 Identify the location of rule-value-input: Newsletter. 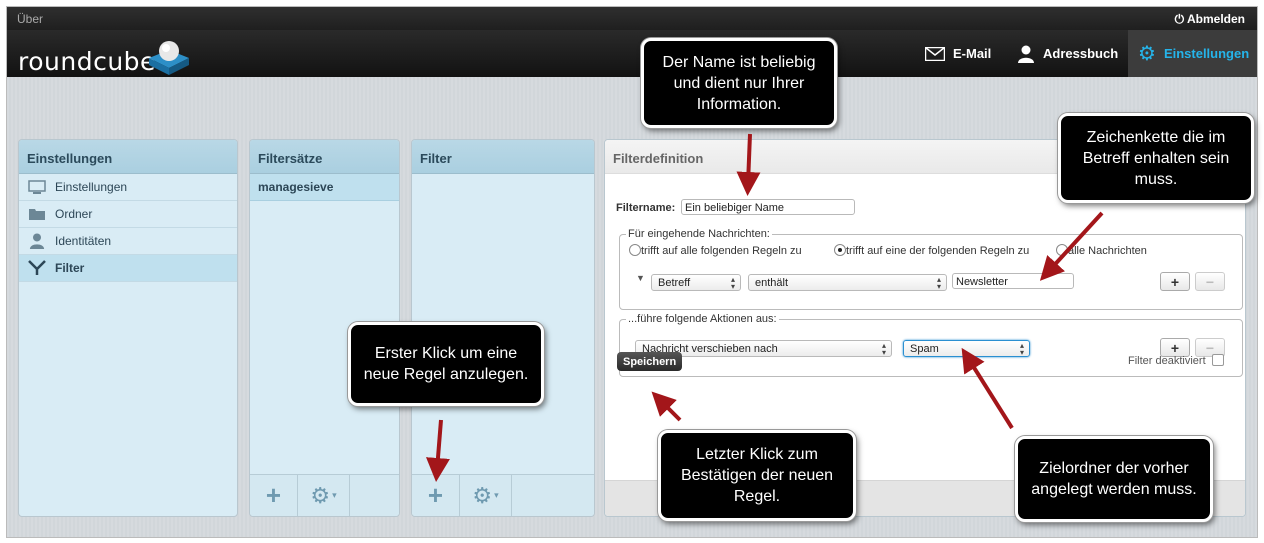
(1013, 281).